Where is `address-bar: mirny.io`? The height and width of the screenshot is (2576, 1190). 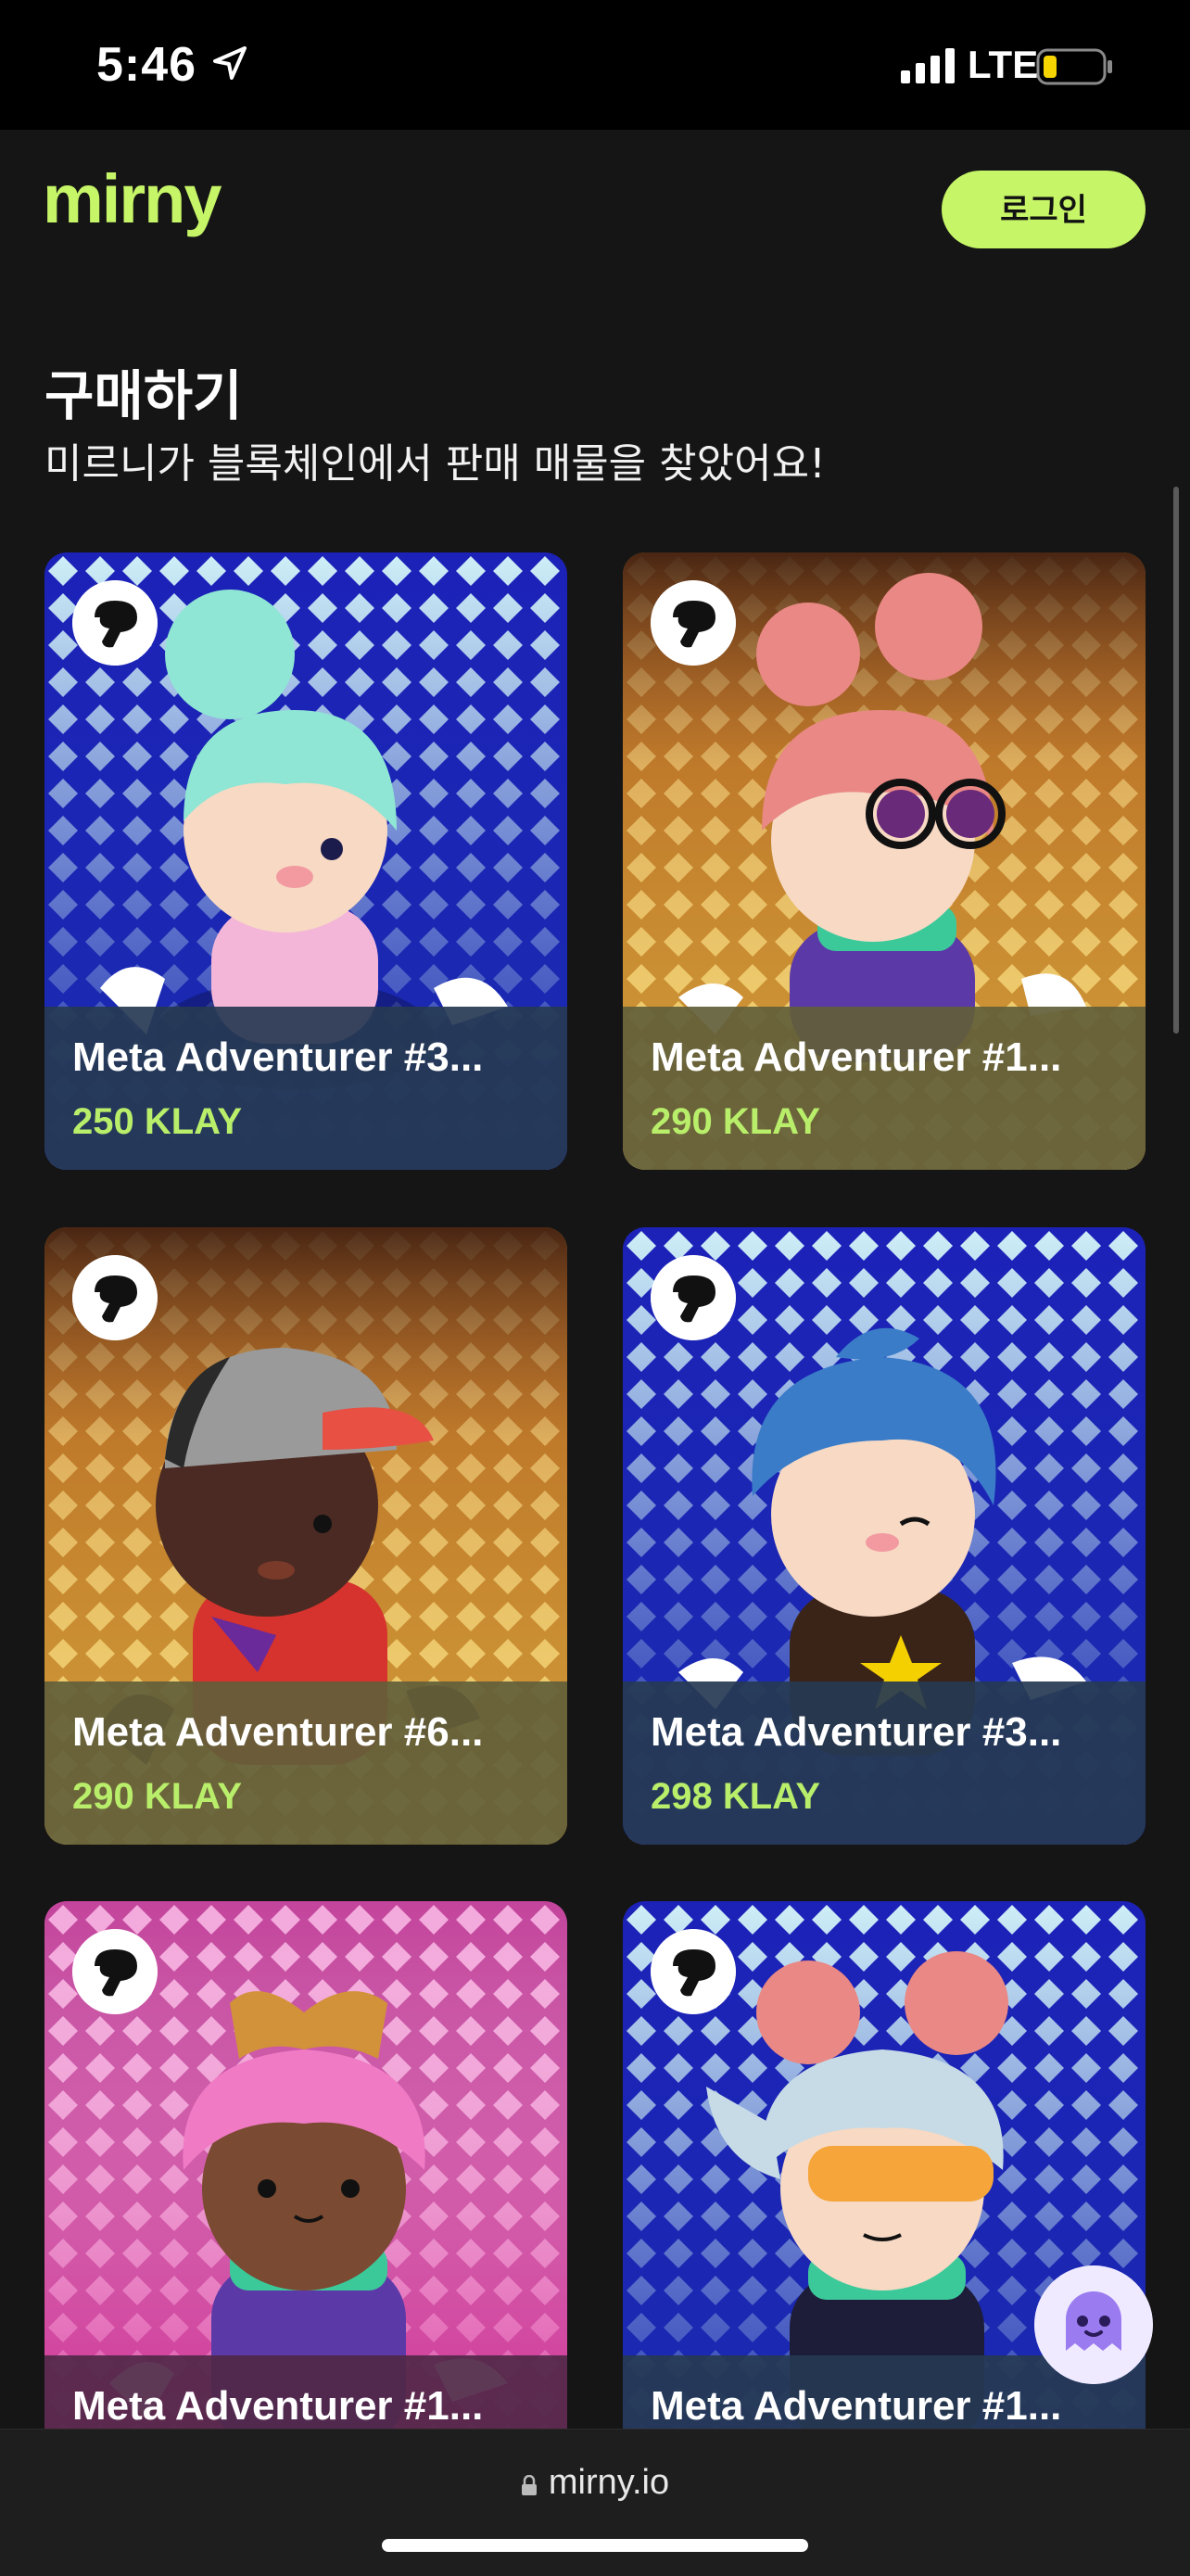
address-bar: mirny.io is located at coordinates (595, 2483).